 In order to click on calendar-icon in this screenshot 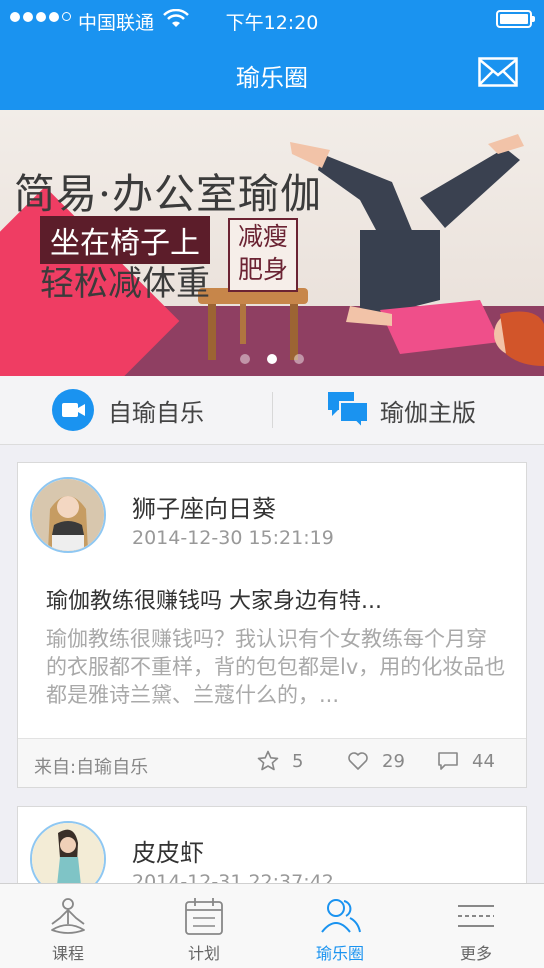, I will do `click(204, 916)`.